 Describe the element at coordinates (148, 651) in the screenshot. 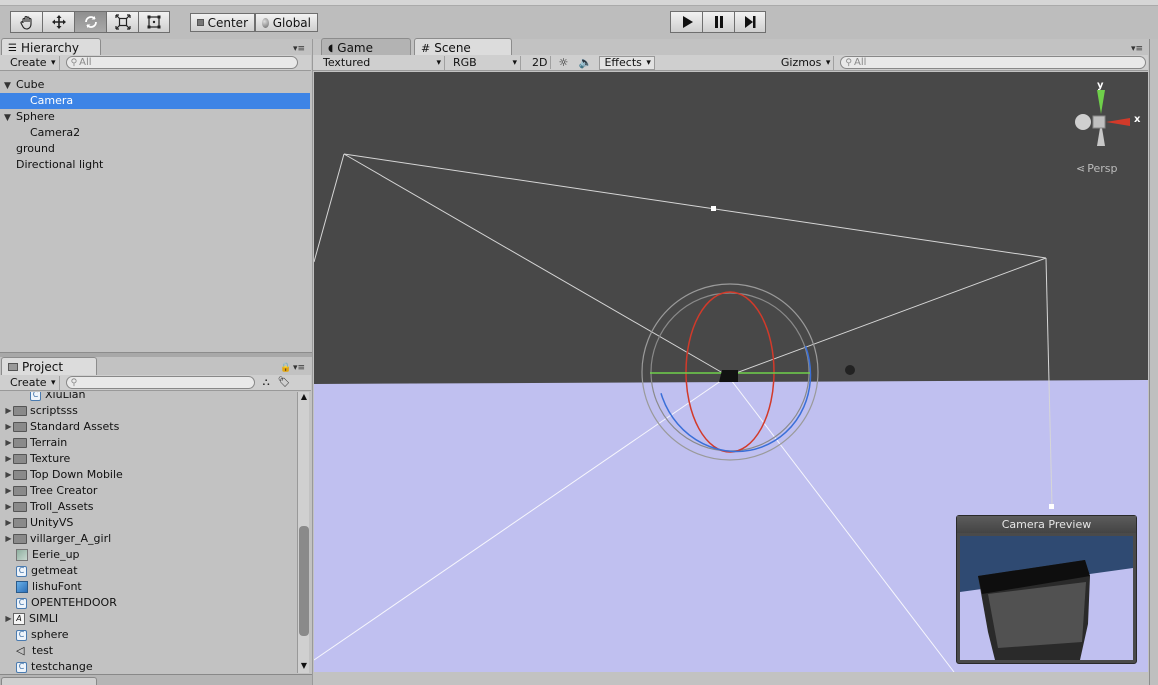

I see `list-item: ◁ test` at that location.